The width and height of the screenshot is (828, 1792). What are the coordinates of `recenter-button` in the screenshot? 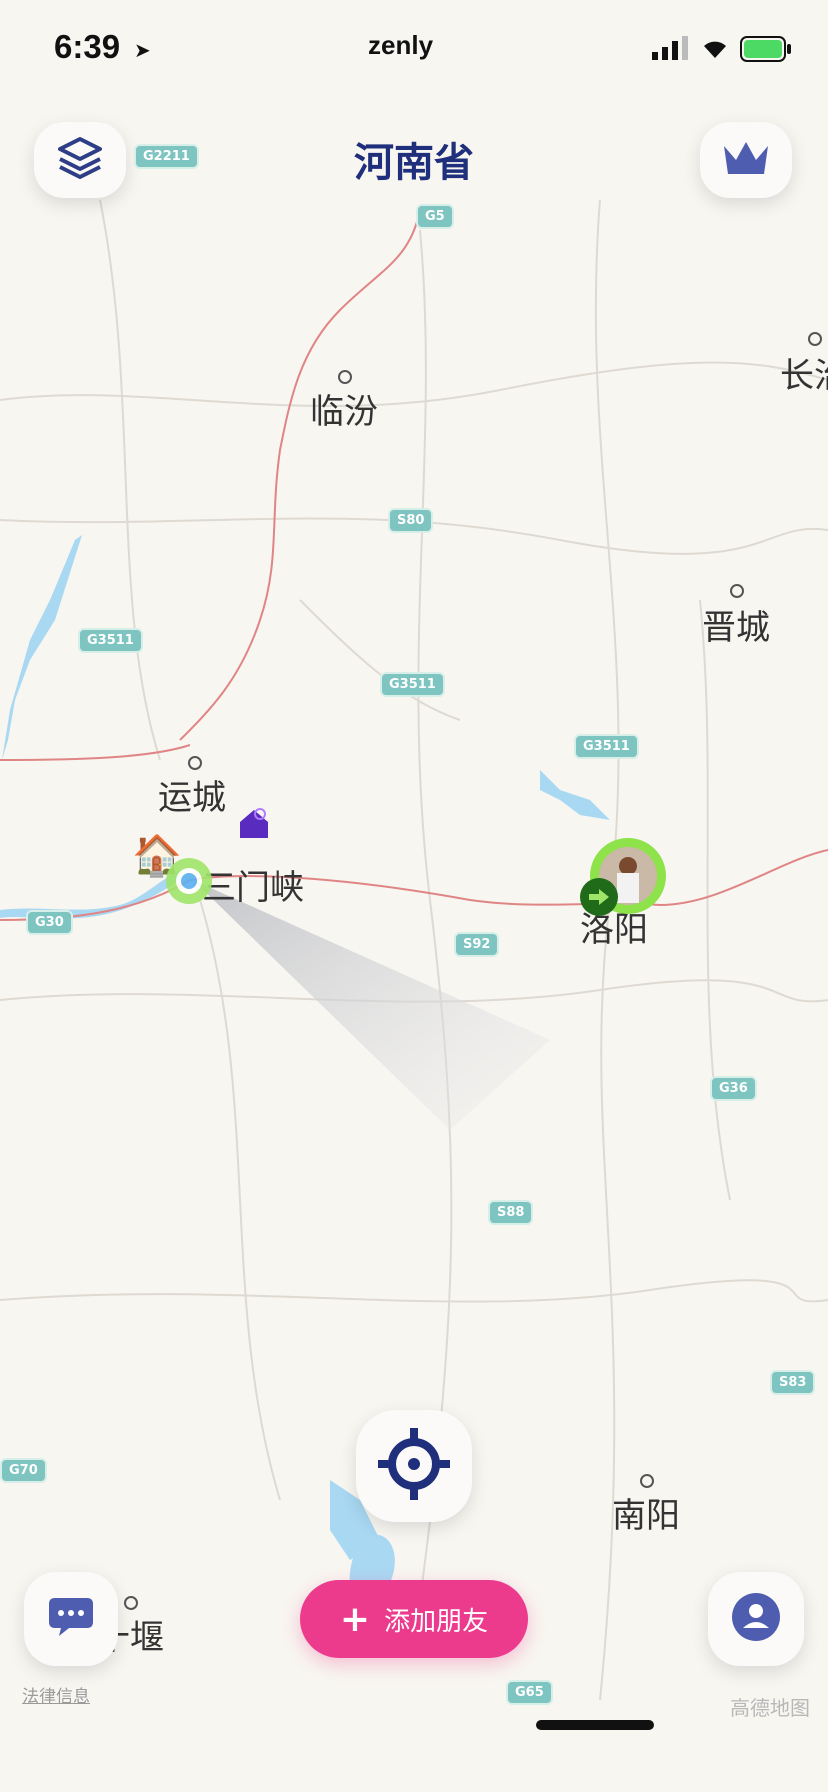 It's located at (414, 1466).